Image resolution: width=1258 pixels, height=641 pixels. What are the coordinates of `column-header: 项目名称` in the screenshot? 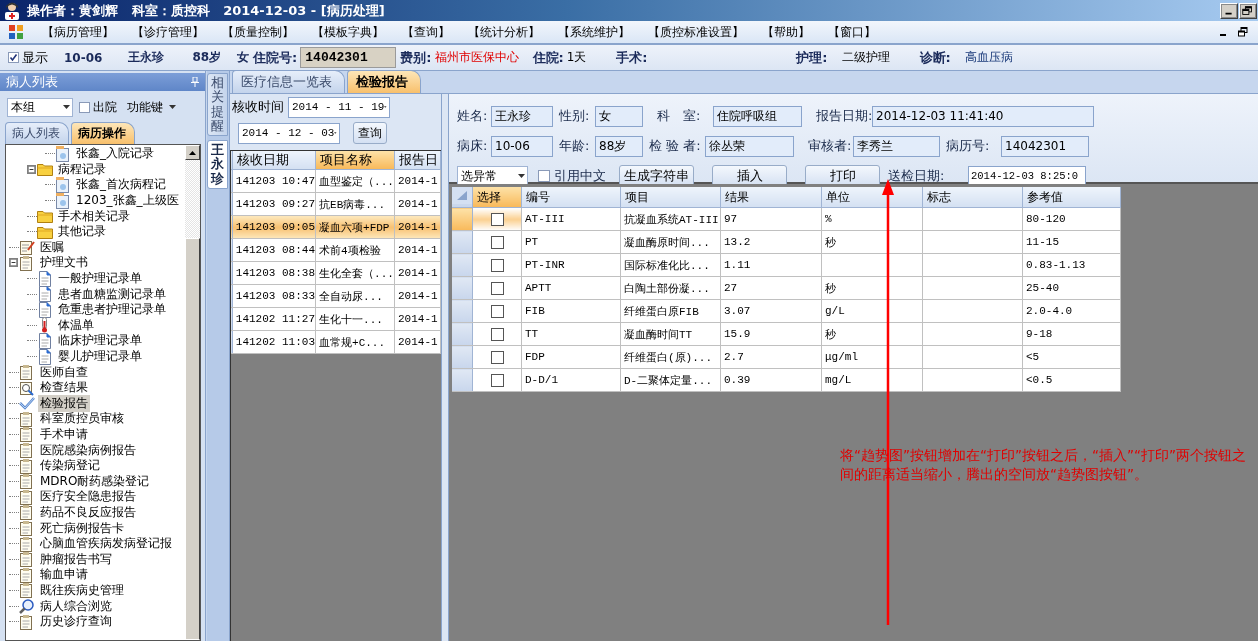 It's located at (355, 160).